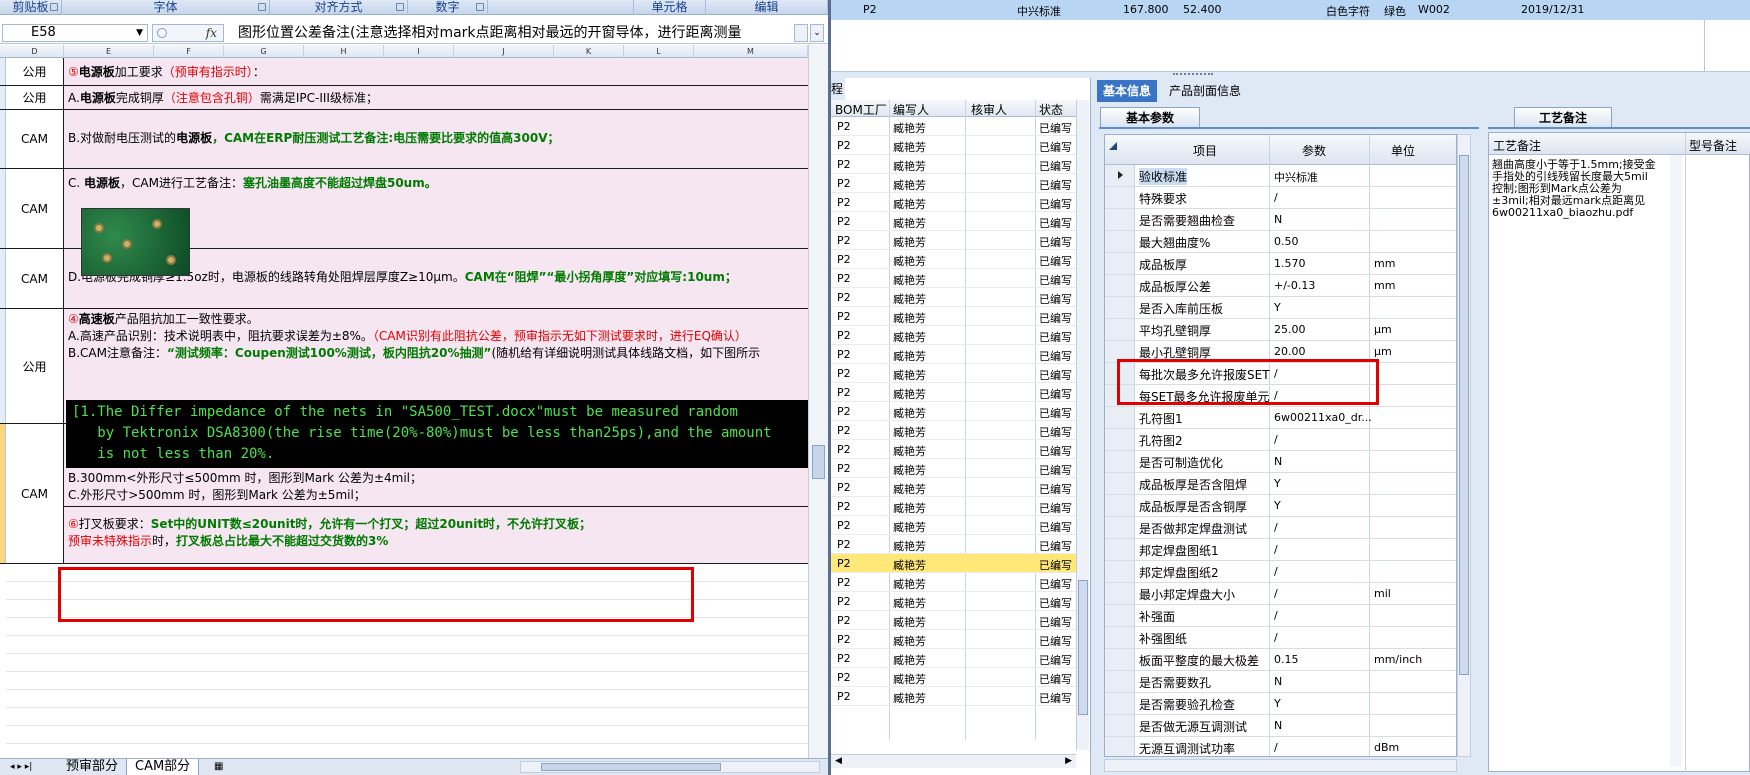 The height and width of the screenshot is (775, 1750). I want to click on column-header-l: L, so click(659, 51).